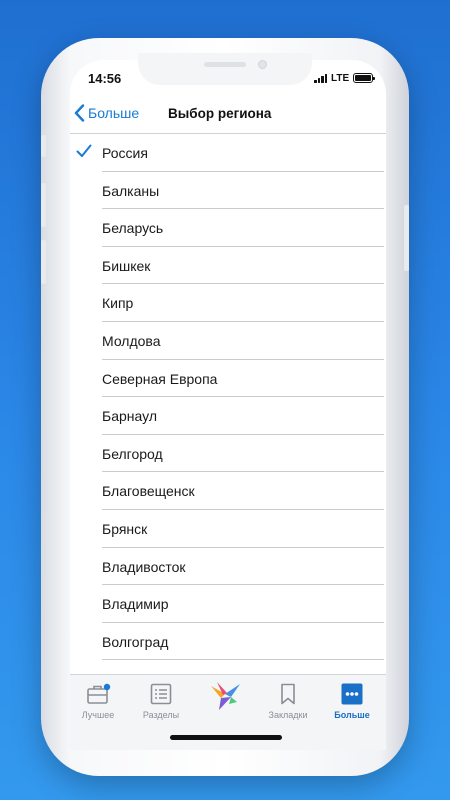 This screenshot has width=450, height=800. Describe the element at coordinates (43, 146) in the screenshot. I see `phone-silent-switch` at that location.